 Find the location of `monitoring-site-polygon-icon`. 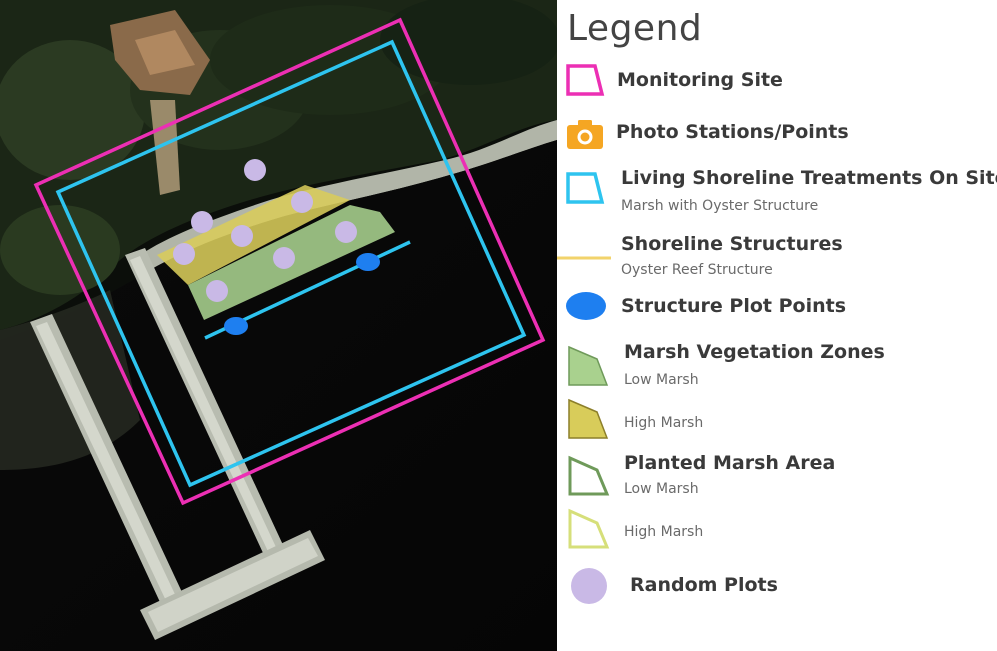

monitoring-site-polygon-icon is located at coordinates (585, 80).